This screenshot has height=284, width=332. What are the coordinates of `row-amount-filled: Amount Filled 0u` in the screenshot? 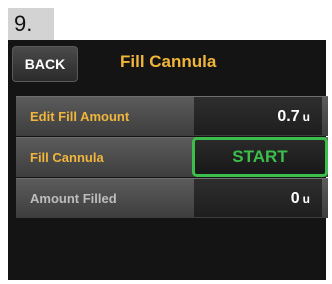 It's located at (172, 198).